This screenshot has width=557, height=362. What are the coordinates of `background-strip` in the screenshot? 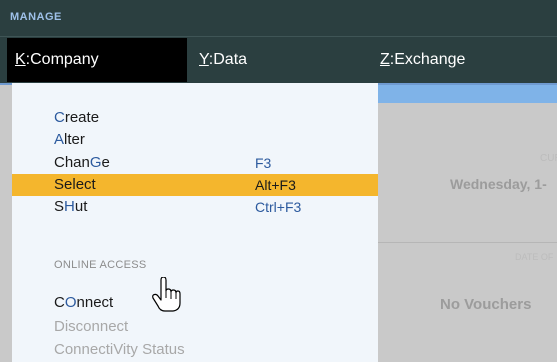 It's located at (6, 223).